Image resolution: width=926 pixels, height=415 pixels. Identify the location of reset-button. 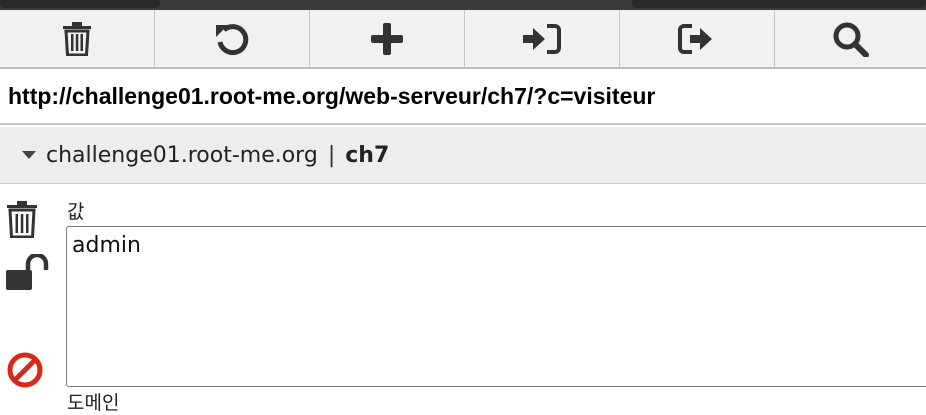
(232, 38).